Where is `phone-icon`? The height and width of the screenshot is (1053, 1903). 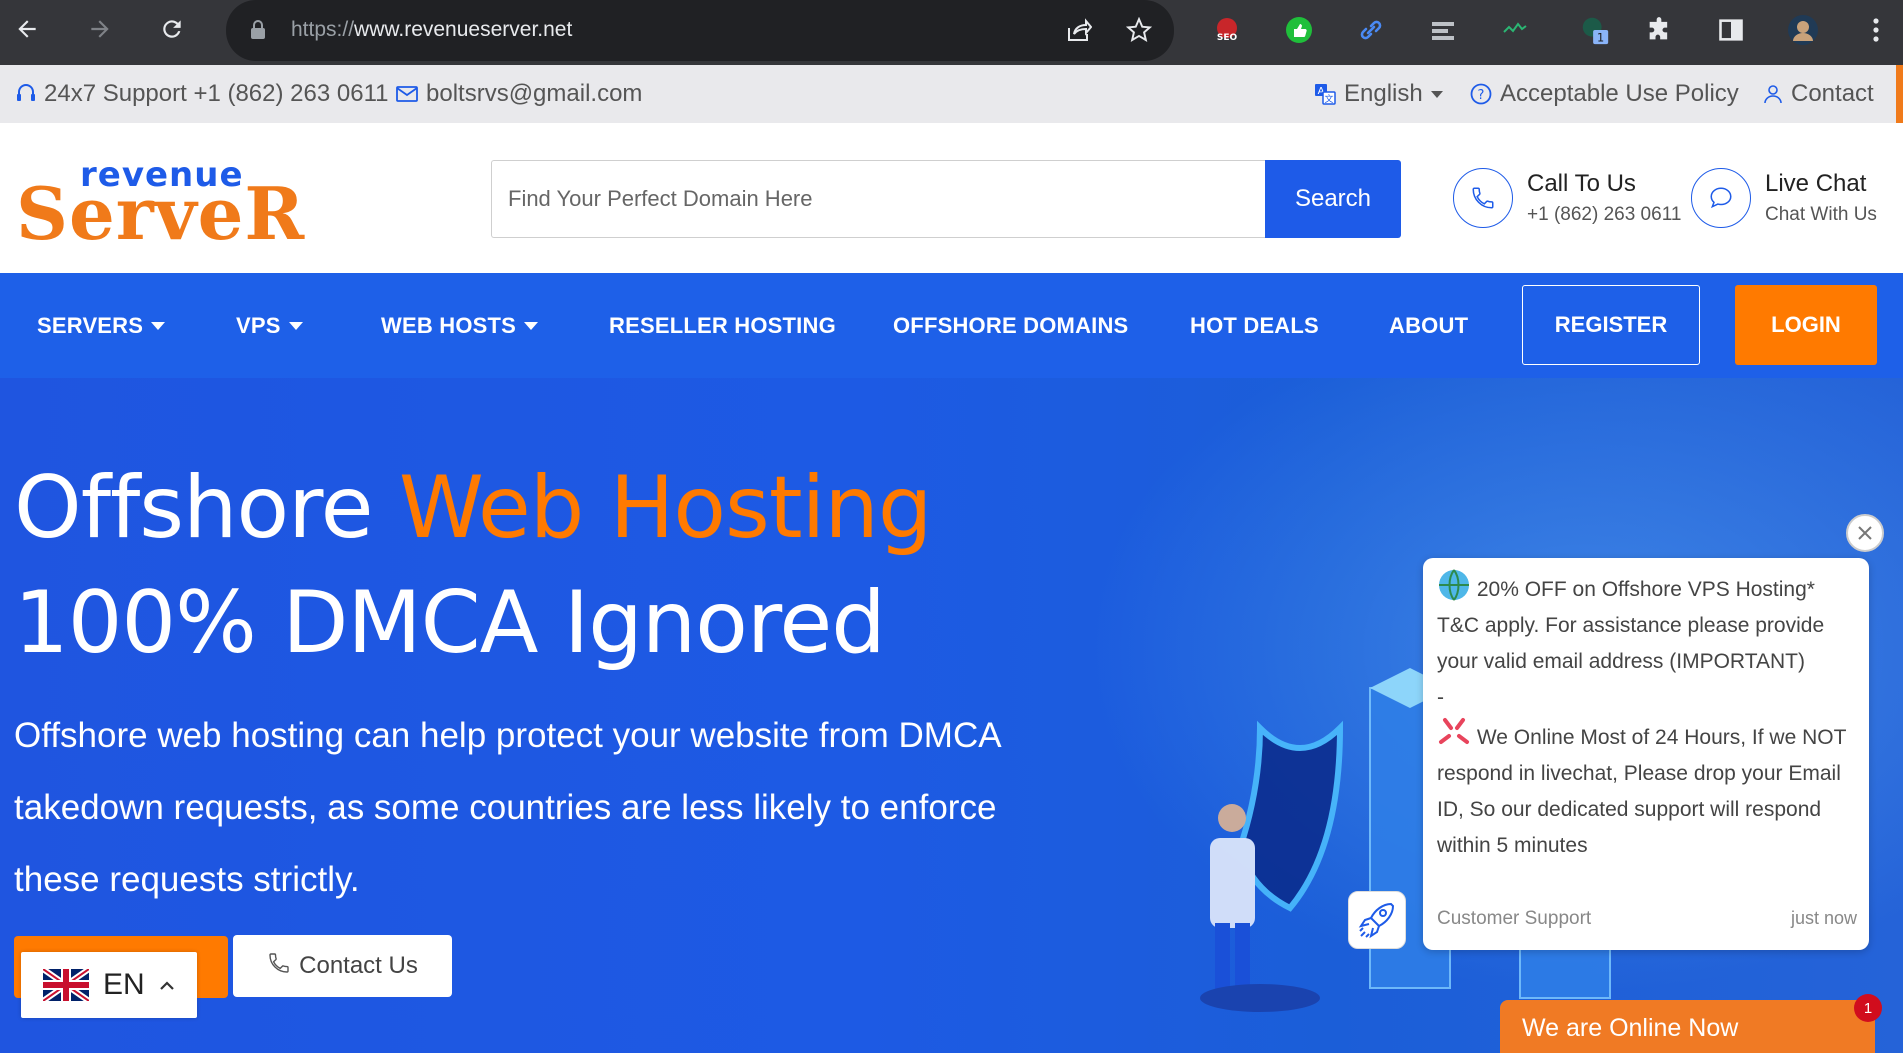
phone-icon is located at coordinates (1483, 198).